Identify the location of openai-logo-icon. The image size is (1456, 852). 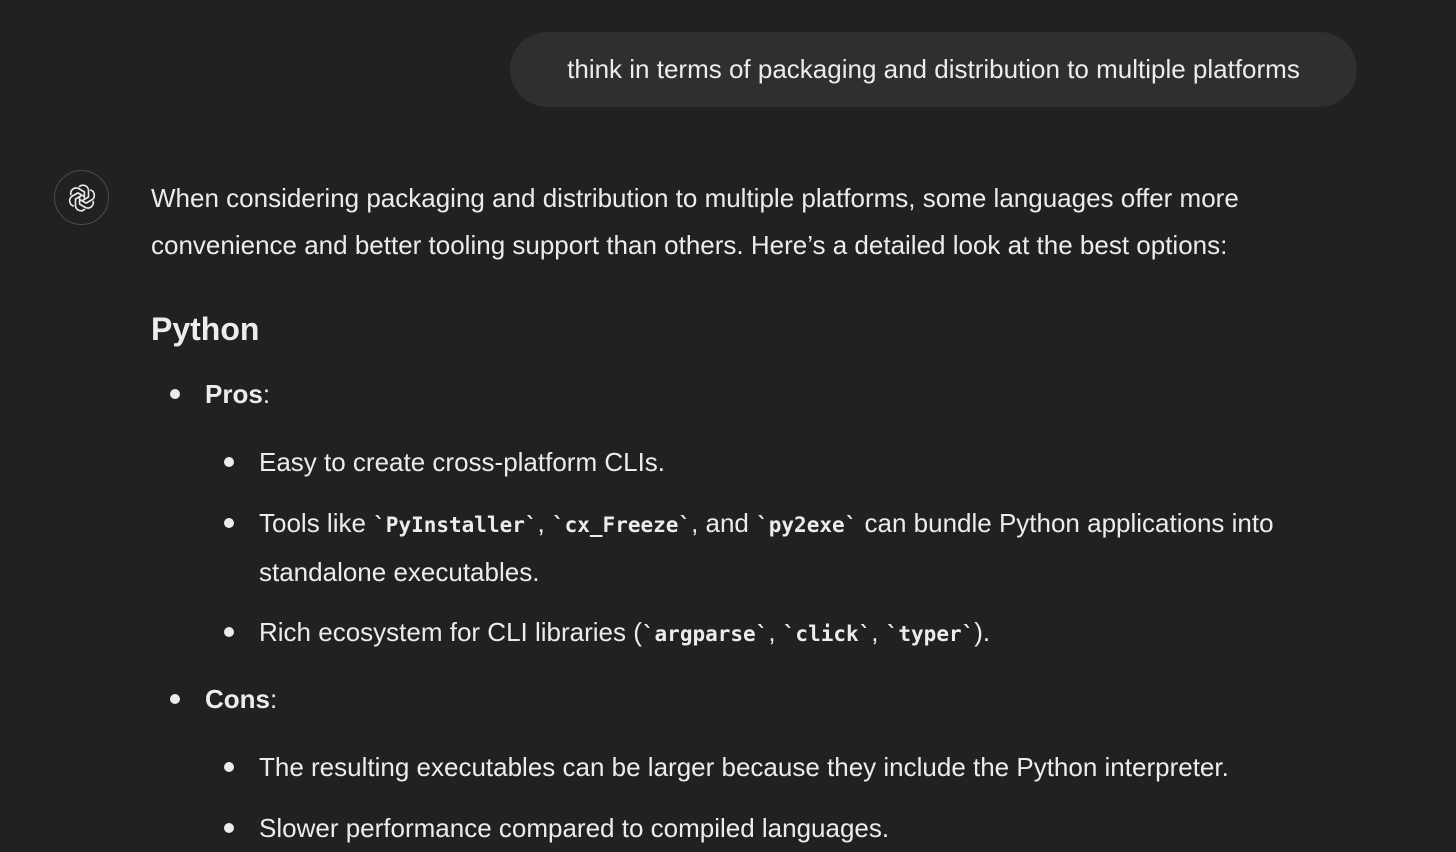
(81, 197).